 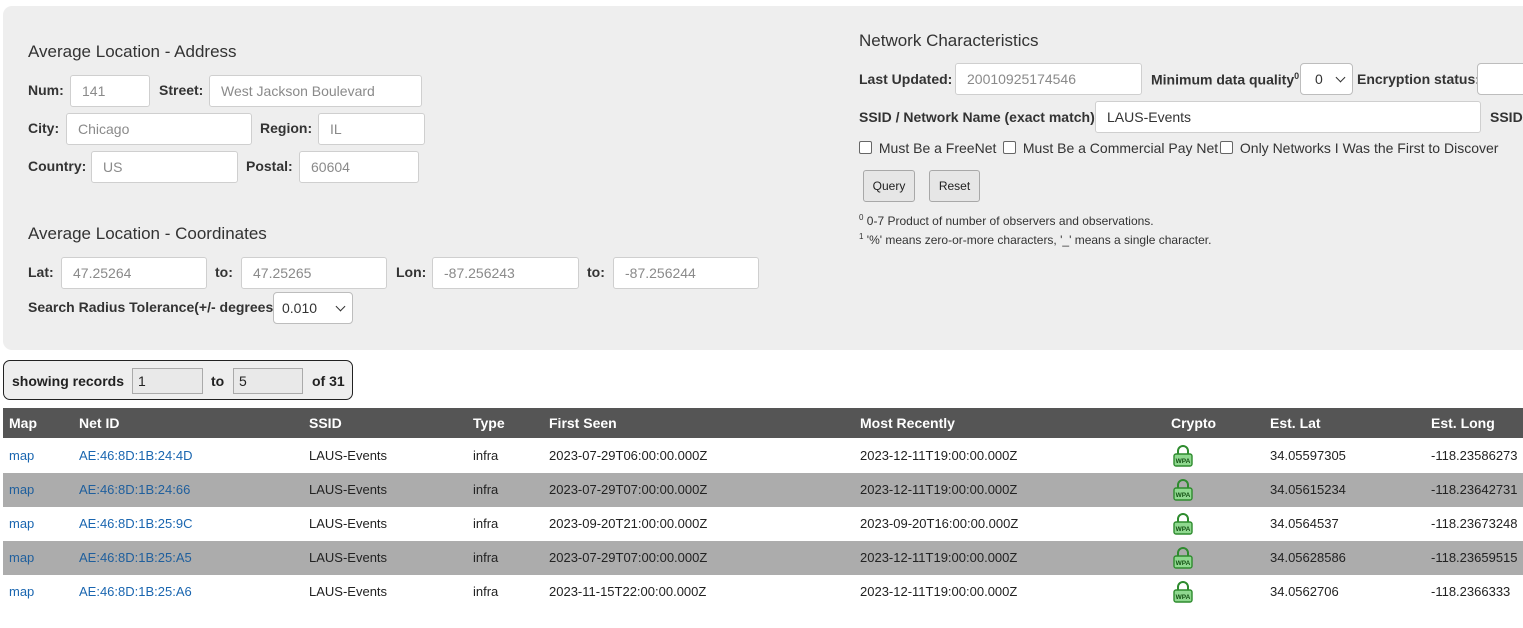 What do you see at coordinates (1418, 79) in the screenshot?
I see `encryption-label: Encryption status:` at bounding box center [1418, 79].